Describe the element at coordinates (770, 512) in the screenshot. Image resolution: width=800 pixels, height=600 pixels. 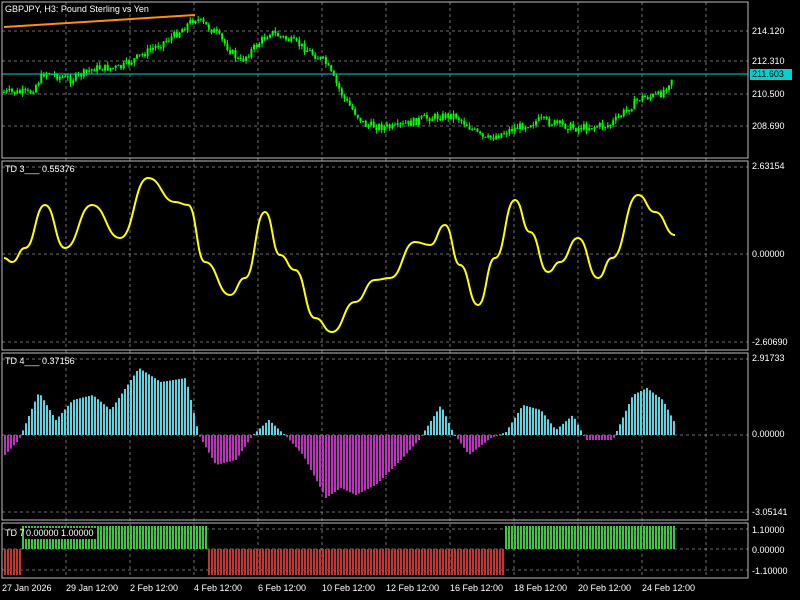
I see `td4-scale-tick: -3.05141` at that location.